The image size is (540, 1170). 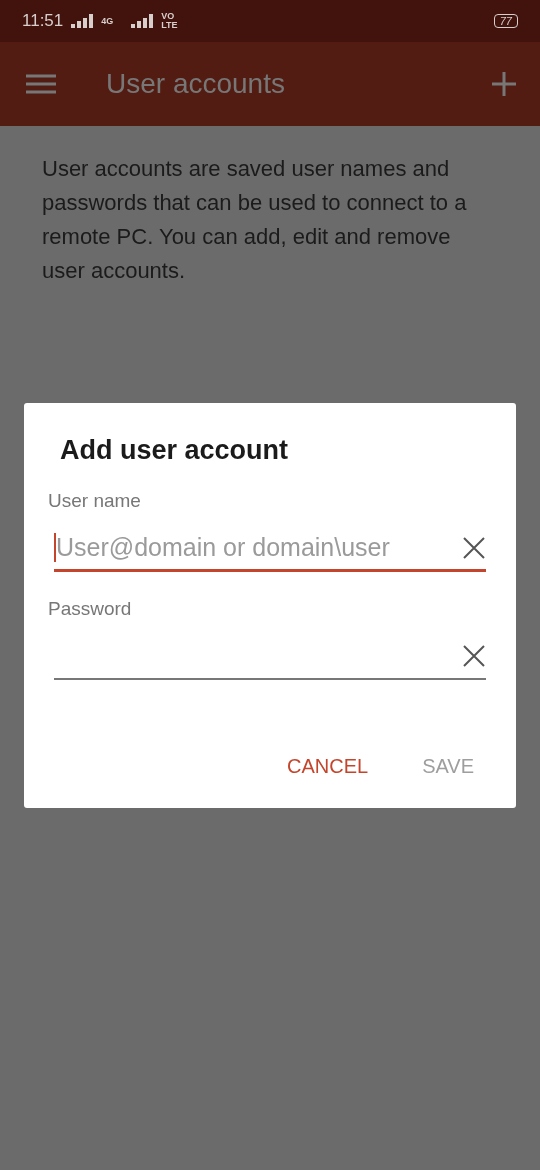 I want to click on battery-icon: 77, so click(x=505, y=21).